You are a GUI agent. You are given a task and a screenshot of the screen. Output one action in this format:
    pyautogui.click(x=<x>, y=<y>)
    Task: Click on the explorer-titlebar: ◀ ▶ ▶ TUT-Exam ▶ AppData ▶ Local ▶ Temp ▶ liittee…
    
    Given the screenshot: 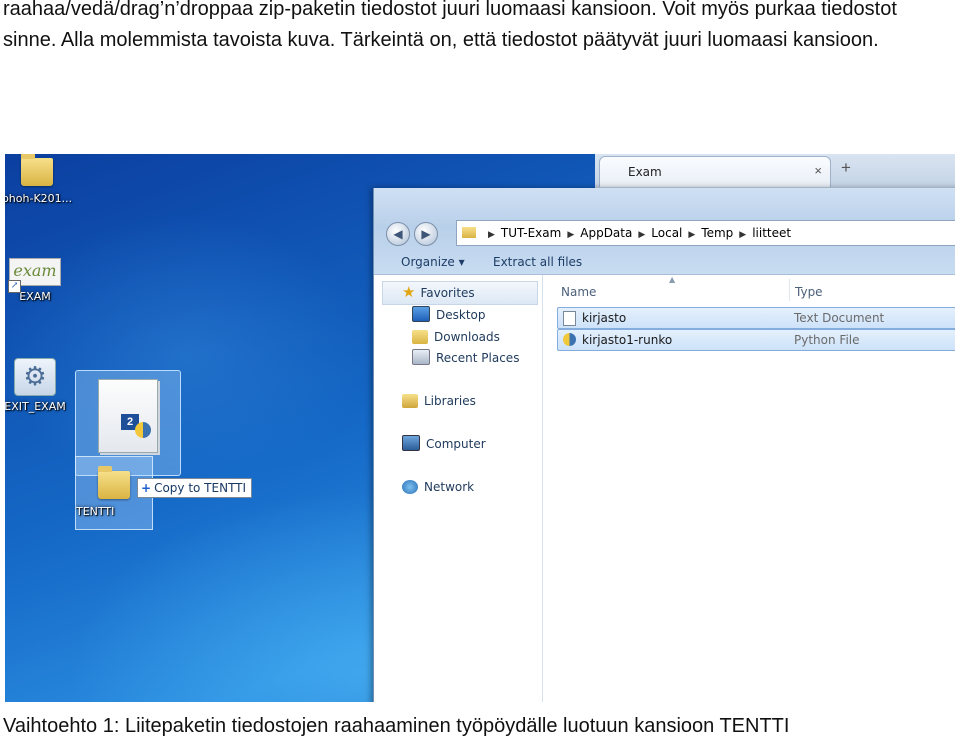 What is the action you would take?
    pyautogui.click(x=664, y=231)
    